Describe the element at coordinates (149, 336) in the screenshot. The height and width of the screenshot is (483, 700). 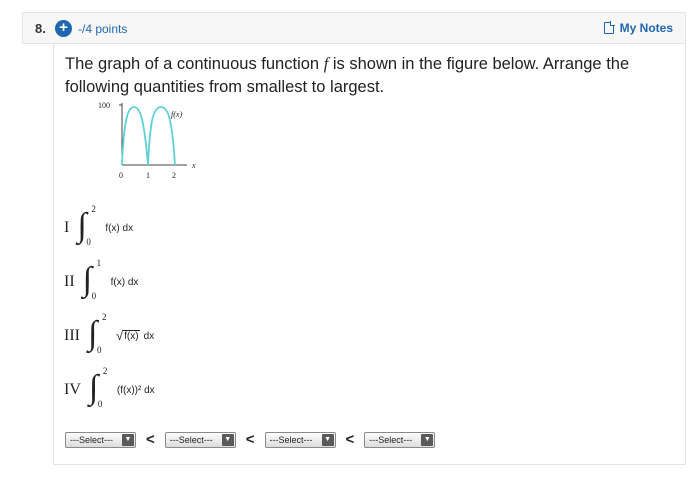
I see `differential: dx` at that location.